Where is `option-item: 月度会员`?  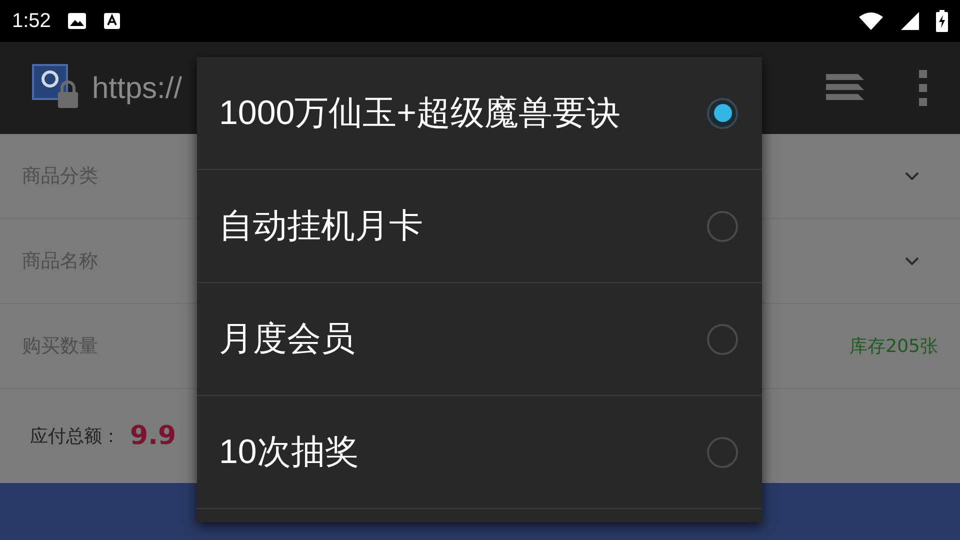 option-item: 月度会员 is located at coordinates (479, 339).